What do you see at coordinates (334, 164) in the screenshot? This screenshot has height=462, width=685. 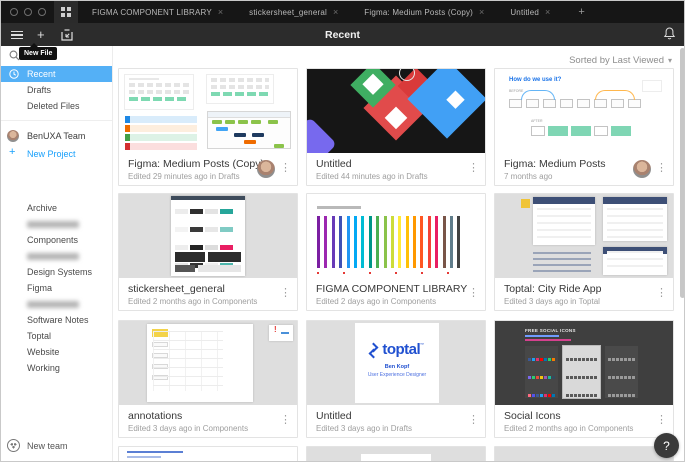 I see `file-title: Untitled` at bounding box center [334, 164].